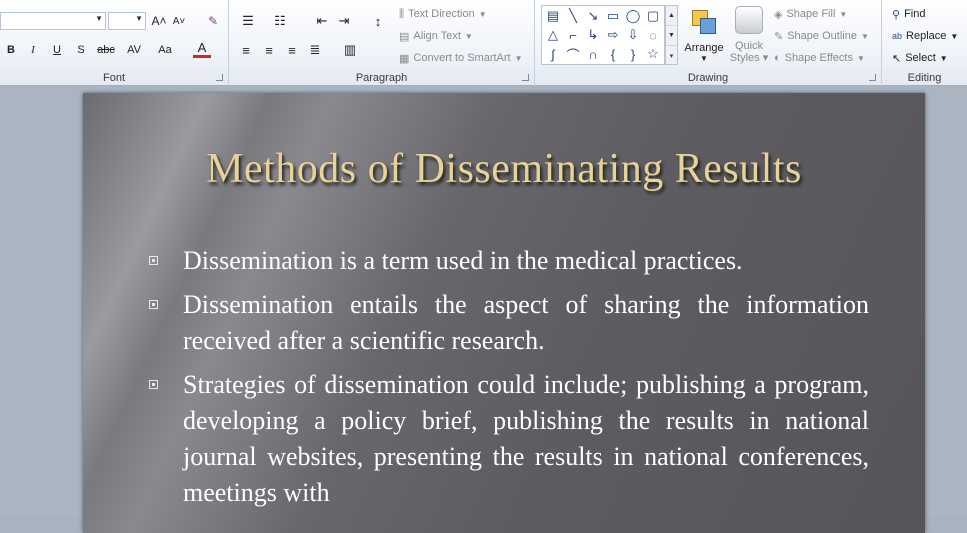 The width and height of the screenshot is (967, 533). I want to click on left-brace-icon: {, so click(613, 54).